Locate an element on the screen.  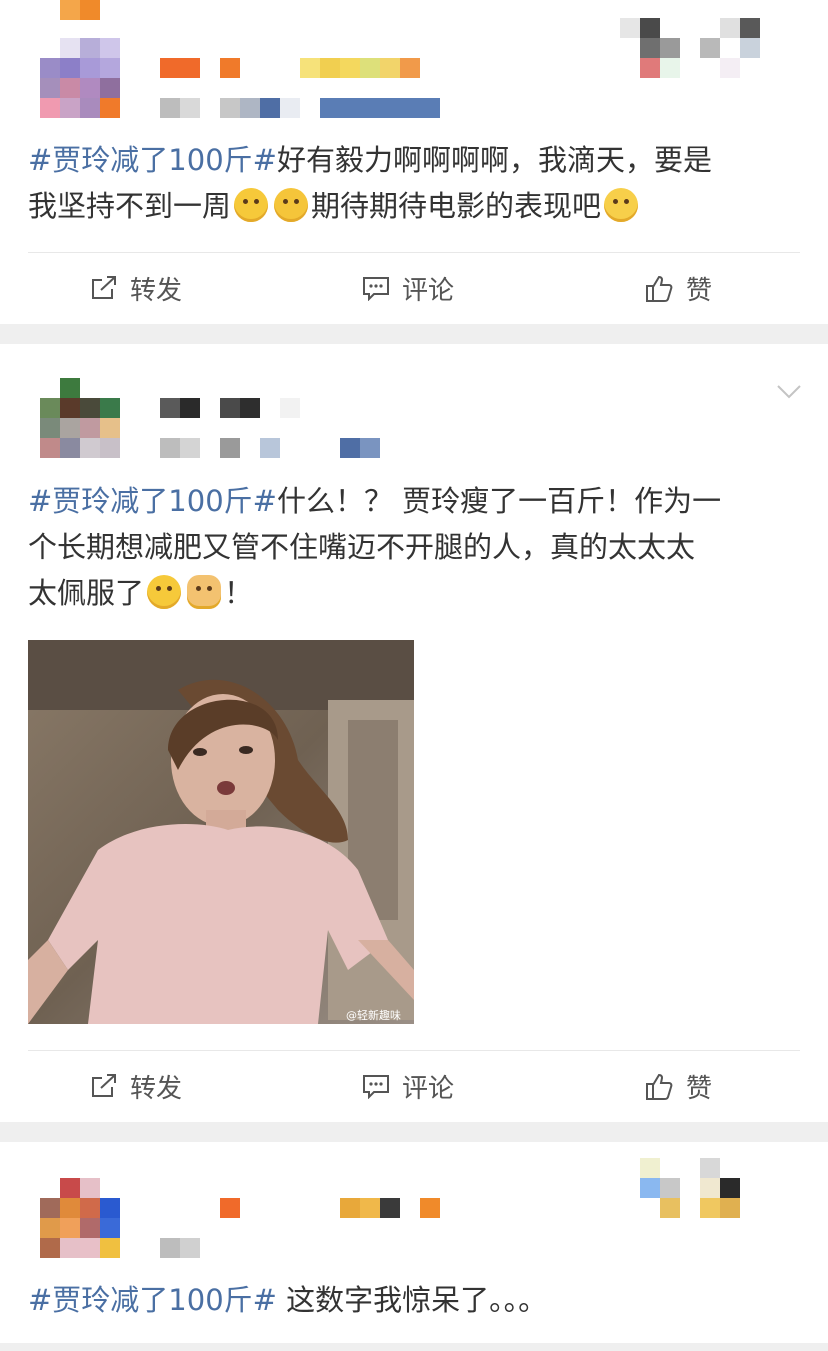
post-2-action-bar: 转发 评论 赞 is located at coordinates (414, 1085).